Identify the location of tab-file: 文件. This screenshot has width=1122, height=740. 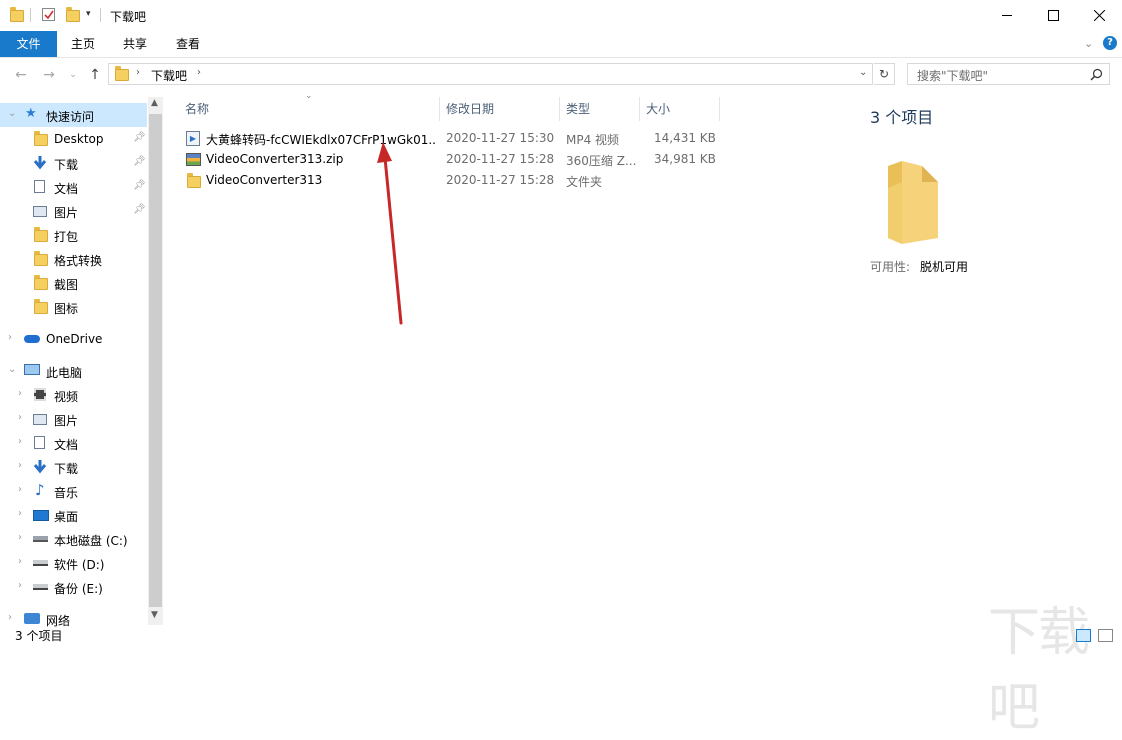
(28, 44).